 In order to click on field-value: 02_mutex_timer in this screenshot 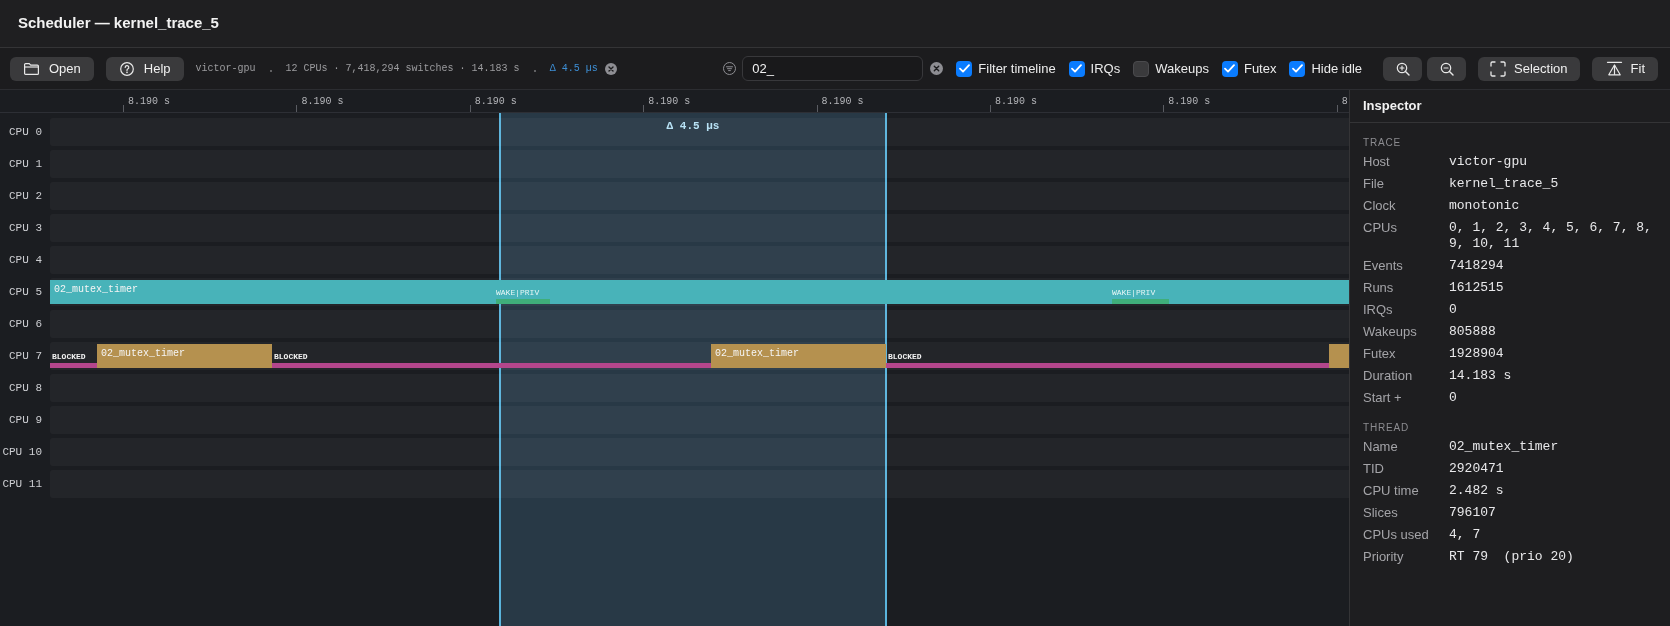, I will do `click(1504, 447)`.